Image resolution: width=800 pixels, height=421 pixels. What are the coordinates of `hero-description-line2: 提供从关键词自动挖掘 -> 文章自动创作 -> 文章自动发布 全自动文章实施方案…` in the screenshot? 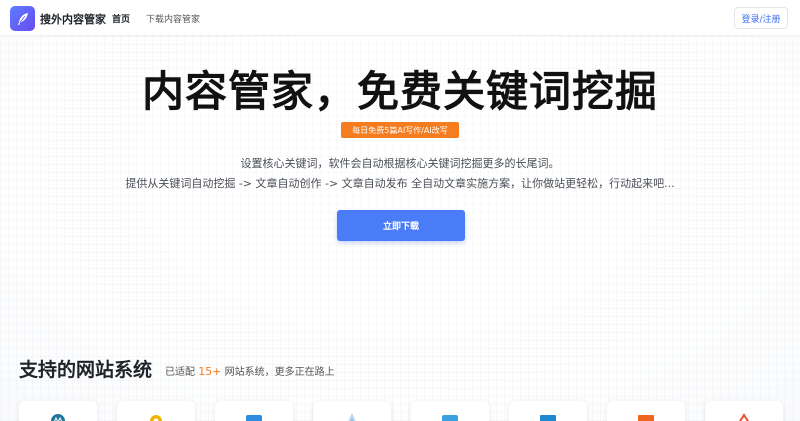 It's located at (400, 183).